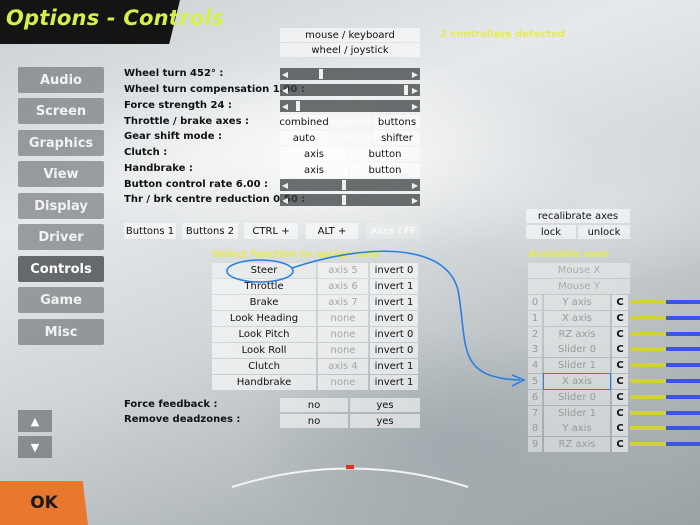 The height and width of the screenshot is (525, 700). I want to click on annotation-arrow, so click(406, 315).